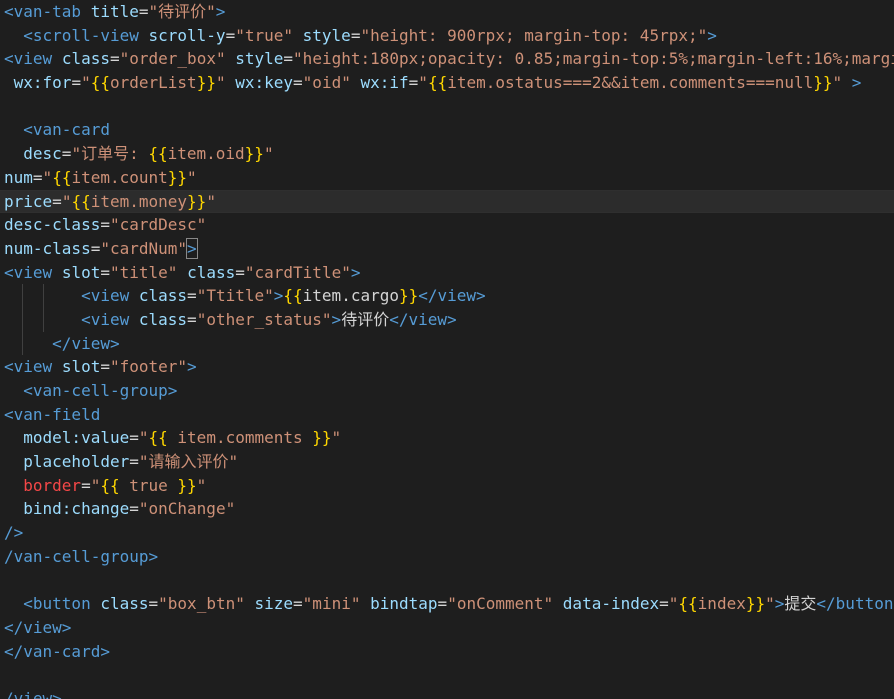  I want to click on code-token-attr: desc, so click(42, 154).